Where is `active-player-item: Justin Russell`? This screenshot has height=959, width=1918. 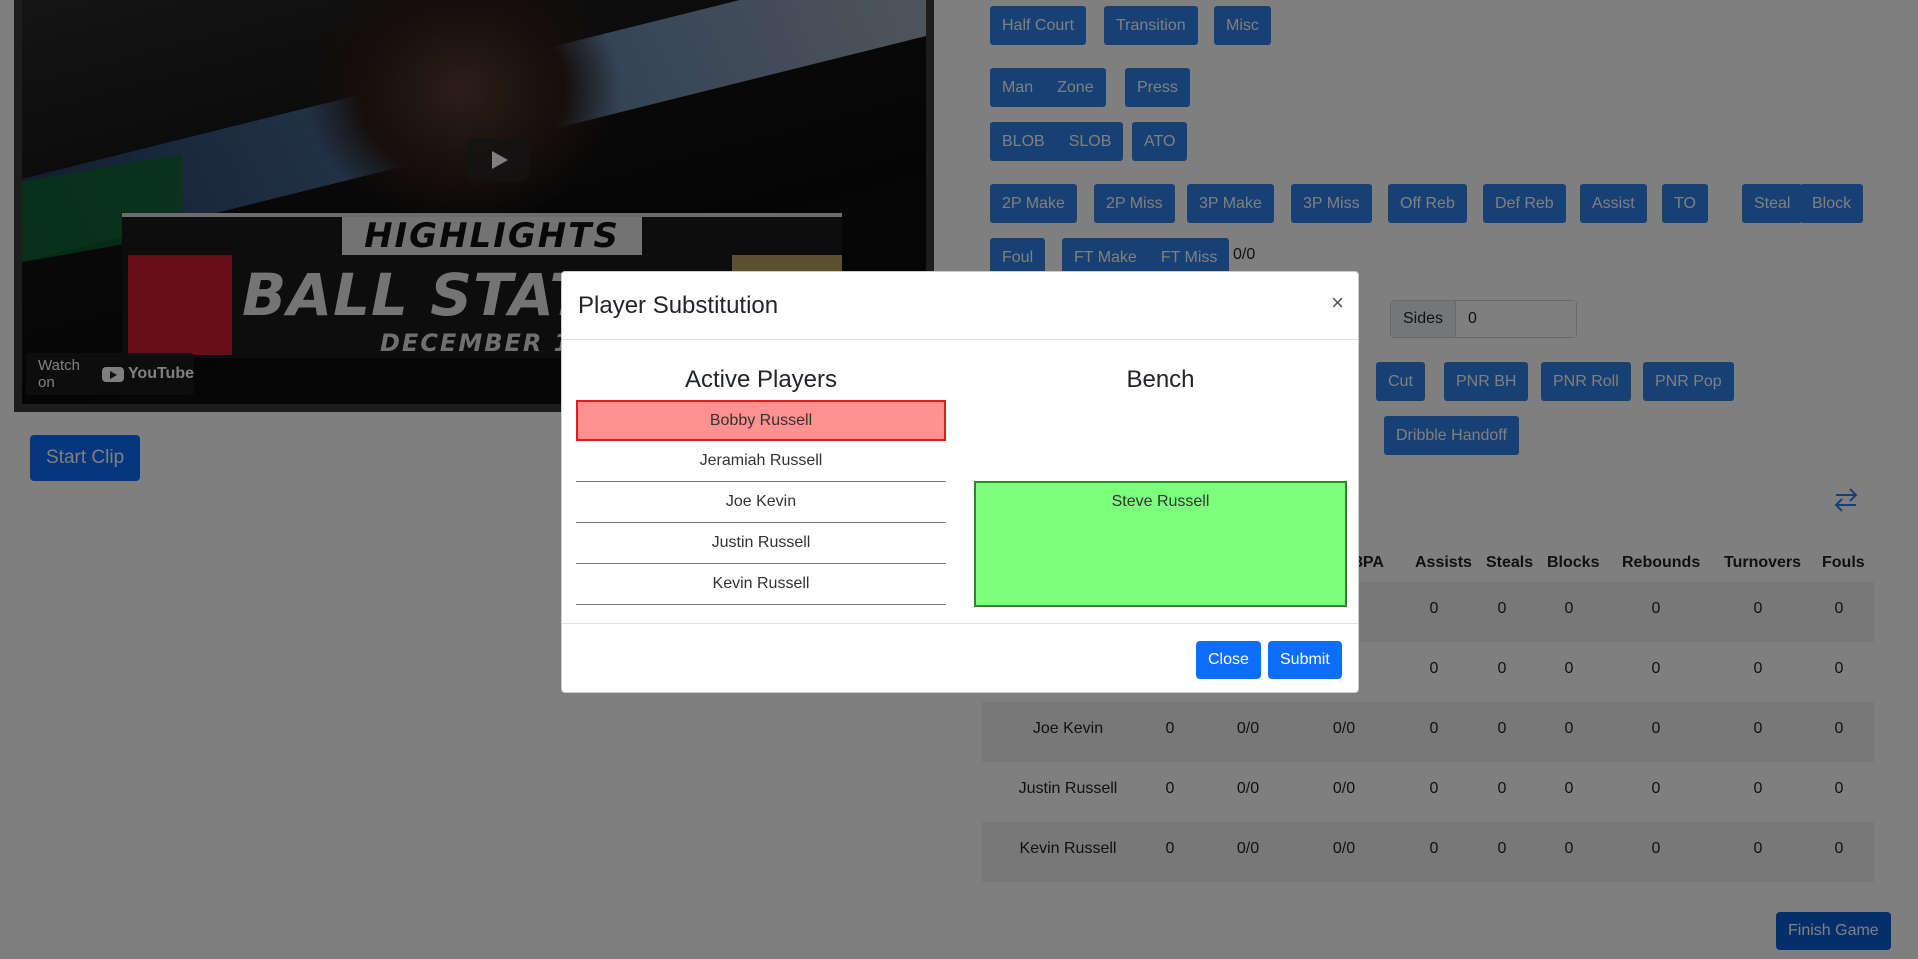
active-player-item: Justin Russell is located at coordinates (761, 543).